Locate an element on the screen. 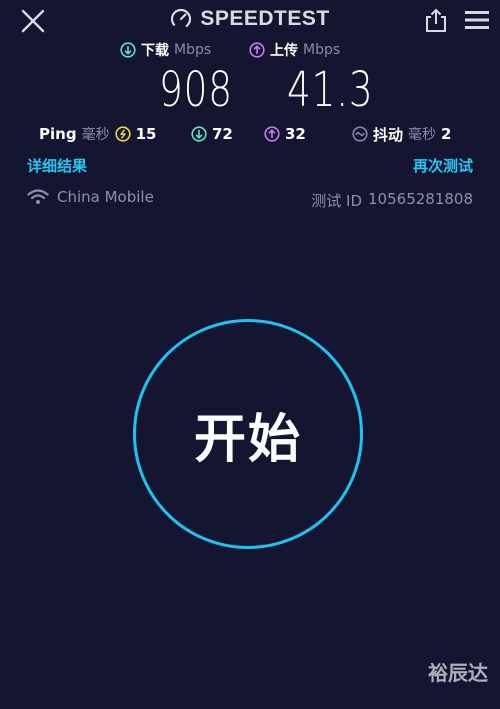 Image resolution: width=500 pixels, height=709 pixels. share-button is located at coordinates (436, 20).